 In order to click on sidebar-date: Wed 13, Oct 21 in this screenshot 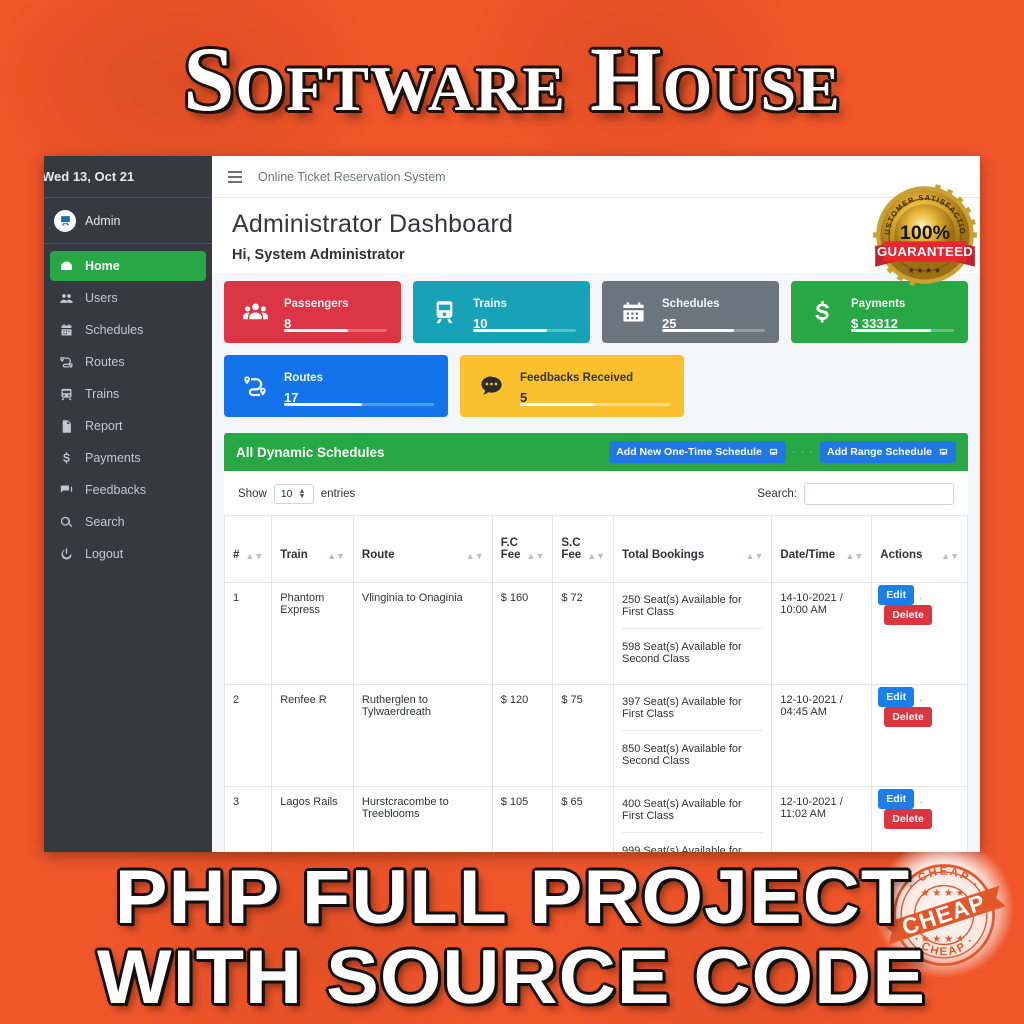, I will do `click(128, 177)`.